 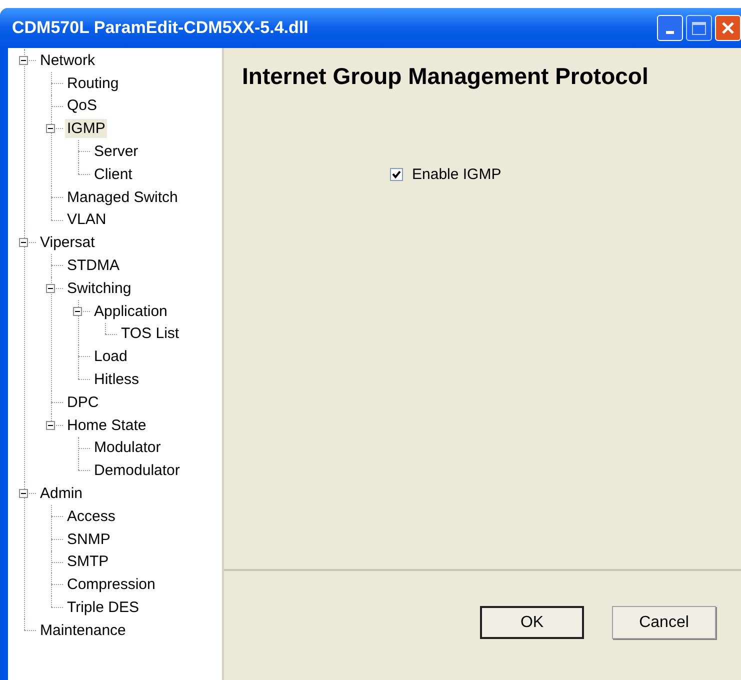 I want to click on tree-item: DPC, so click(x=83, y=402).